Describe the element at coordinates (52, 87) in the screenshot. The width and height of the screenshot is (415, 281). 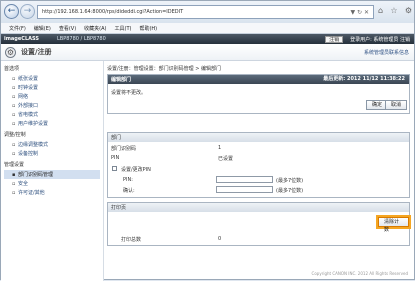
I see `sidebar-item-clock: ▫ 时钟设置` at that location.